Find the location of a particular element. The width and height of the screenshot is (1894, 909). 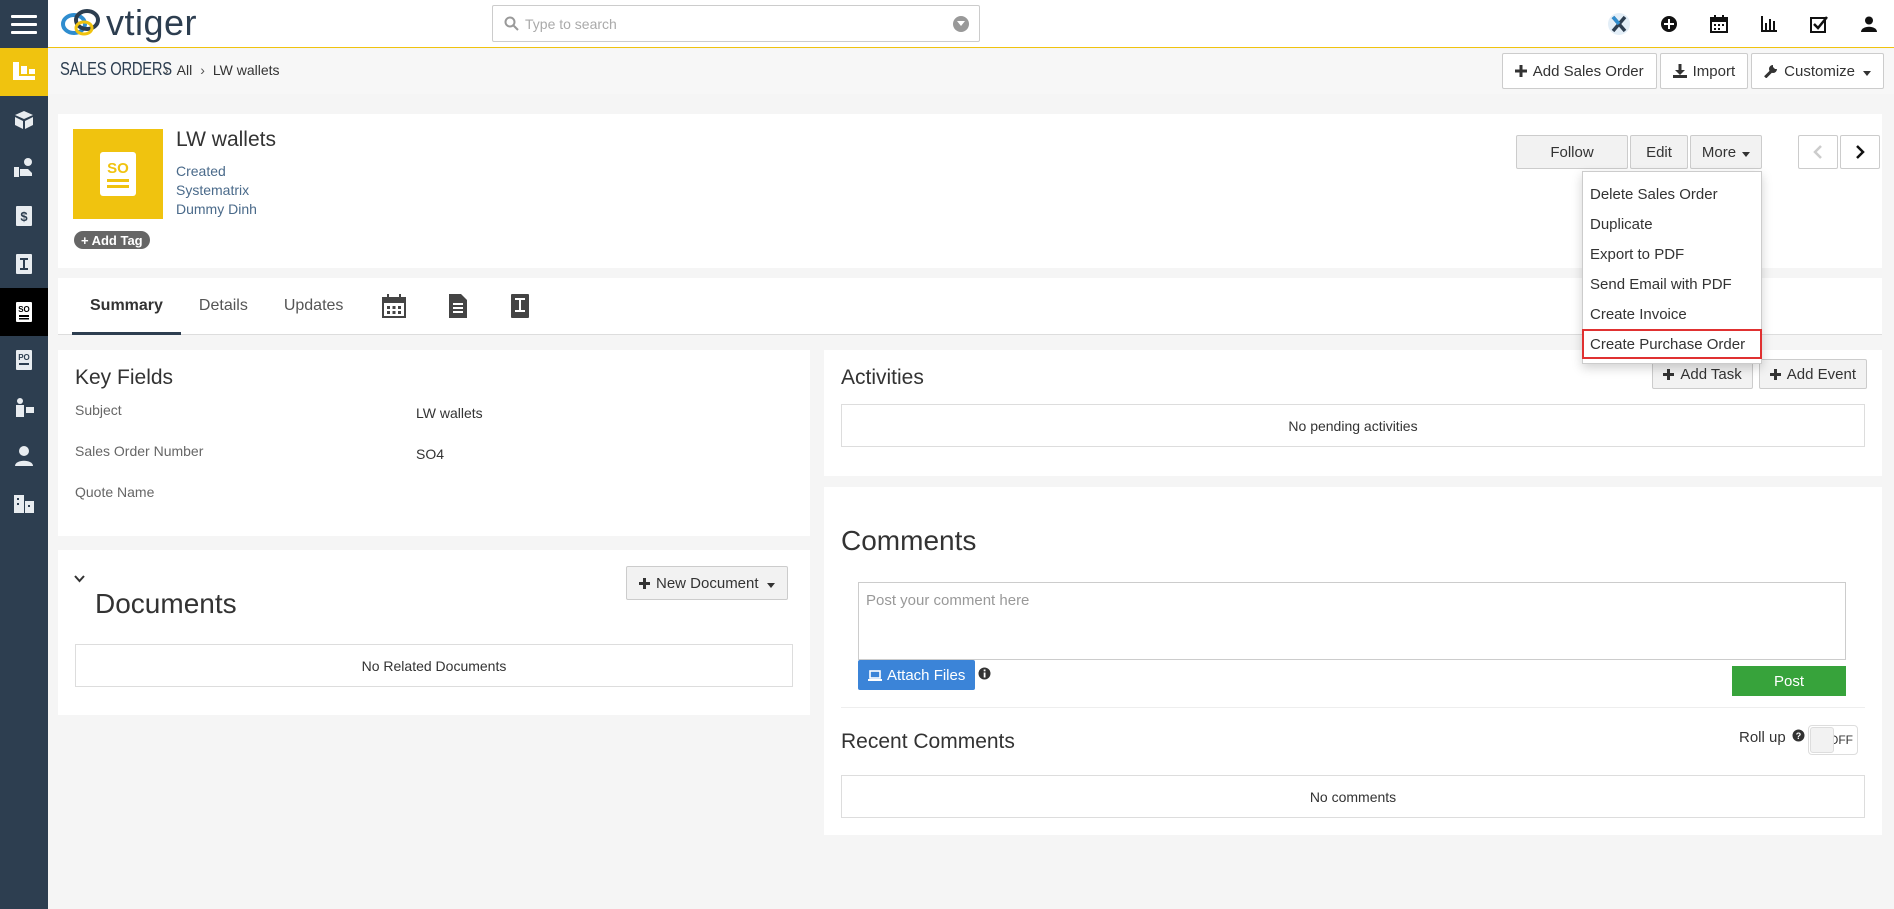

chevron-left-icon is located at coordinates (1817, 152).